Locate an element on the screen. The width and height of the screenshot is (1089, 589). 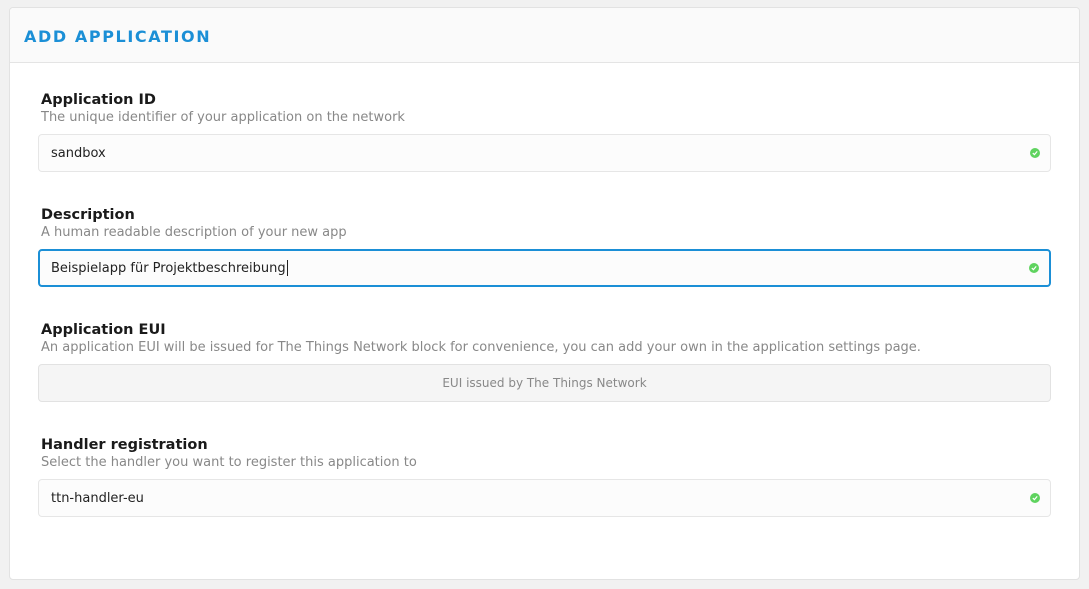
application-eui-label: Application EUI is located at coordinates (103, 330).